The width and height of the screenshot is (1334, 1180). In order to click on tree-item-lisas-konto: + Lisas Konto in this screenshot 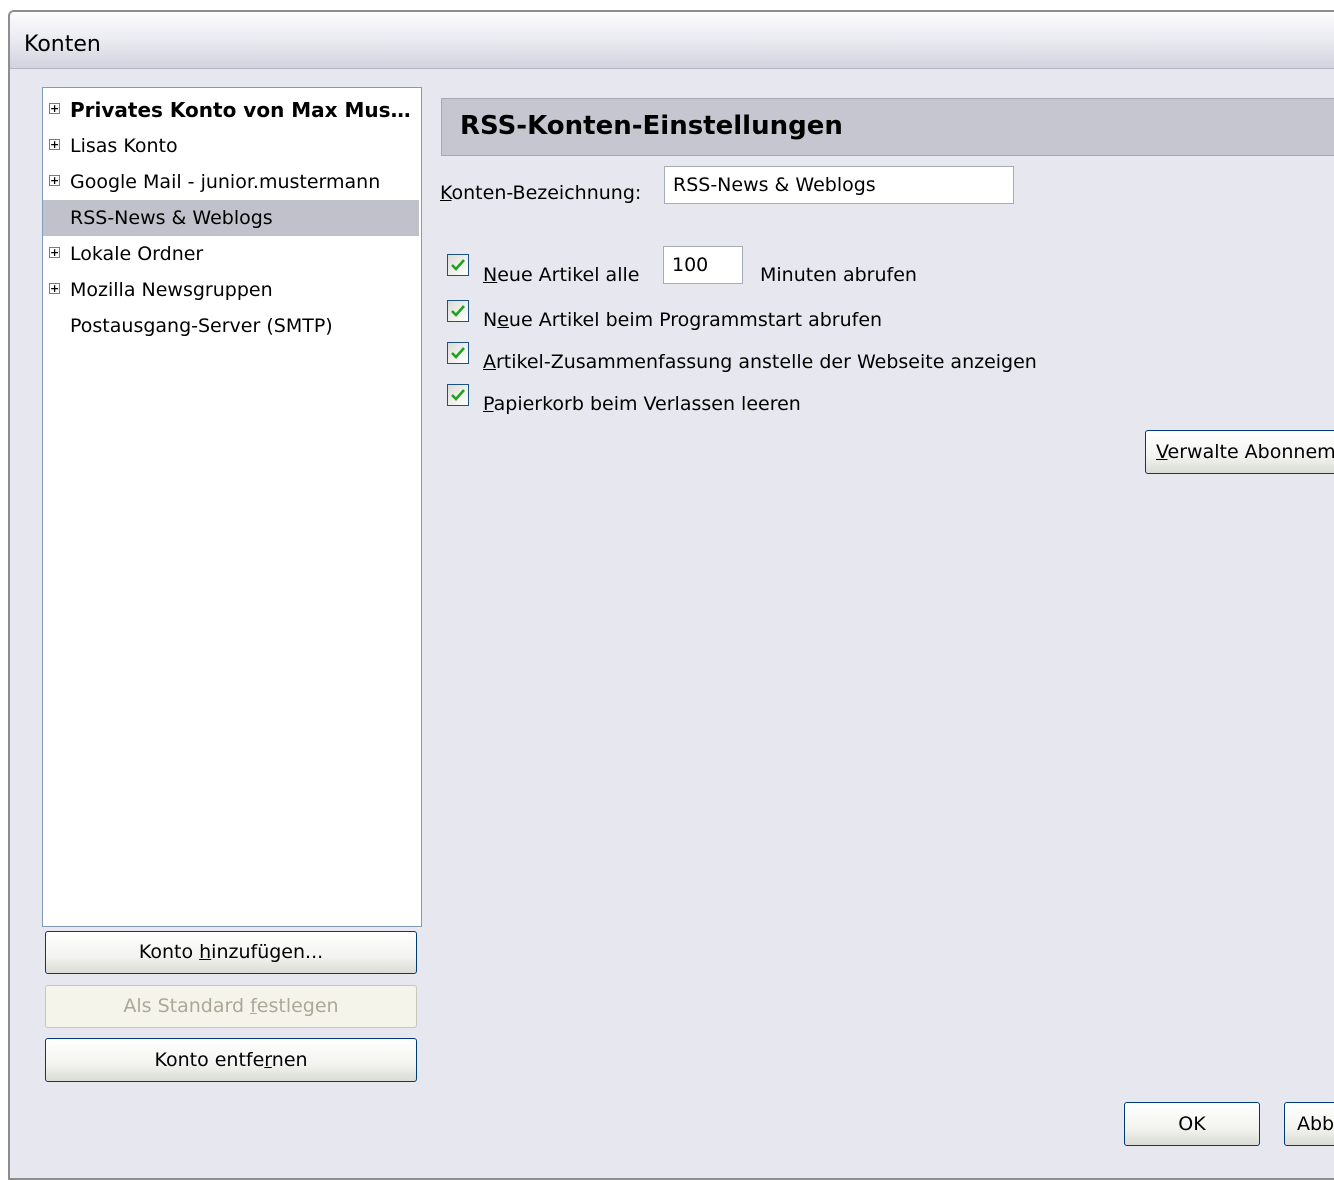, I will do `click(231, 146)`.